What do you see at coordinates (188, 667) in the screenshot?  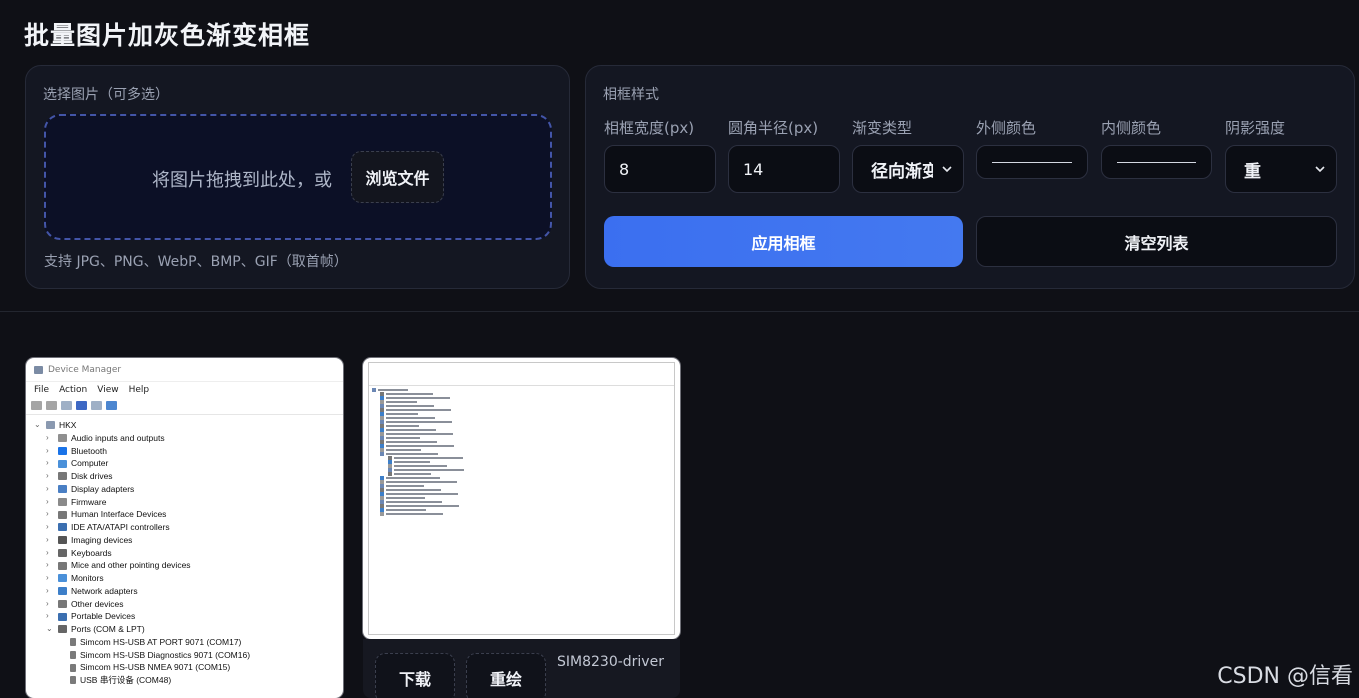 I see `tree-subitem: Simcom HS-USB NMEA 9071 (COM15)` at bounding box center [188, 667].